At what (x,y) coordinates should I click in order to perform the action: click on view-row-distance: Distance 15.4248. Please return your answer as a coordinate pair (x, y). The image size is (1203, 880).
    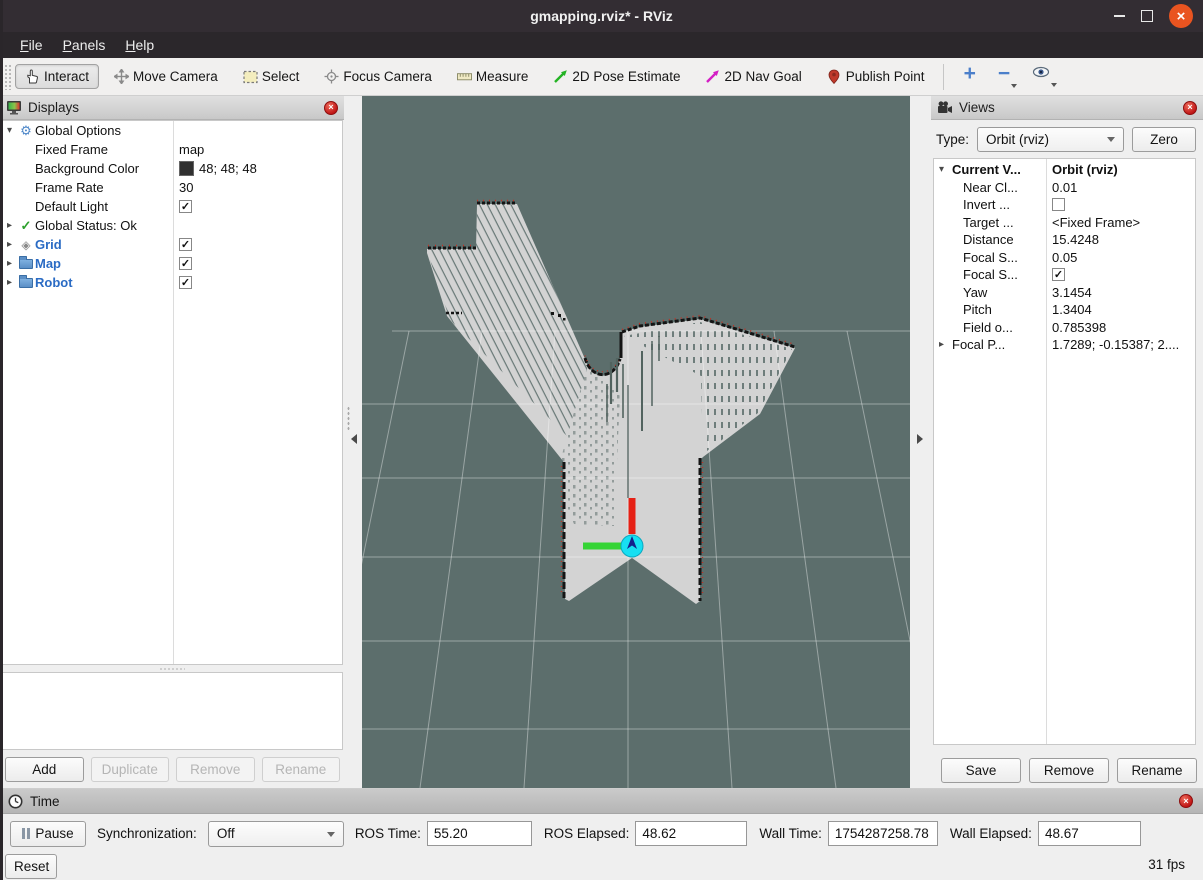
    Looking at the image, I should click on (1064, 240).